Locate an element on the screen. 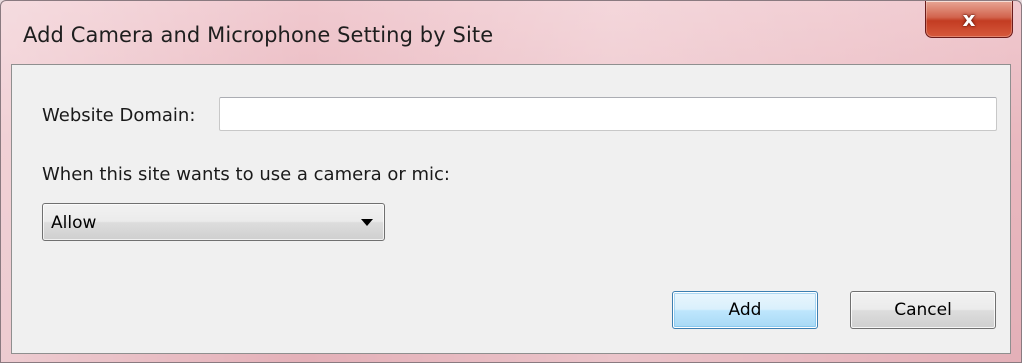 The width and height of the screenshot is (1022, 363). permission-selected-value: Allow is located at coordinates (74, 223).